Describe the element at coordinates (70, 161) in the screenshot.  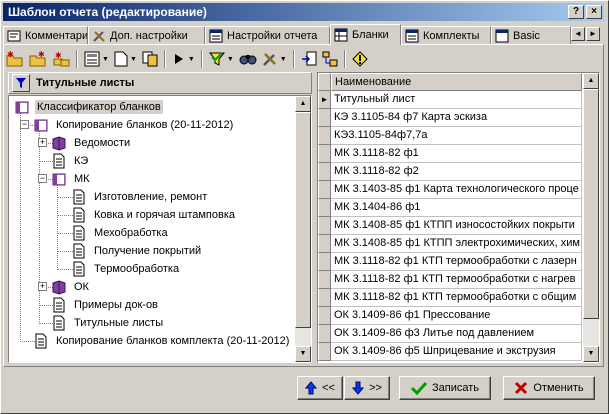
I see `tree-node: КЭ` at that location.